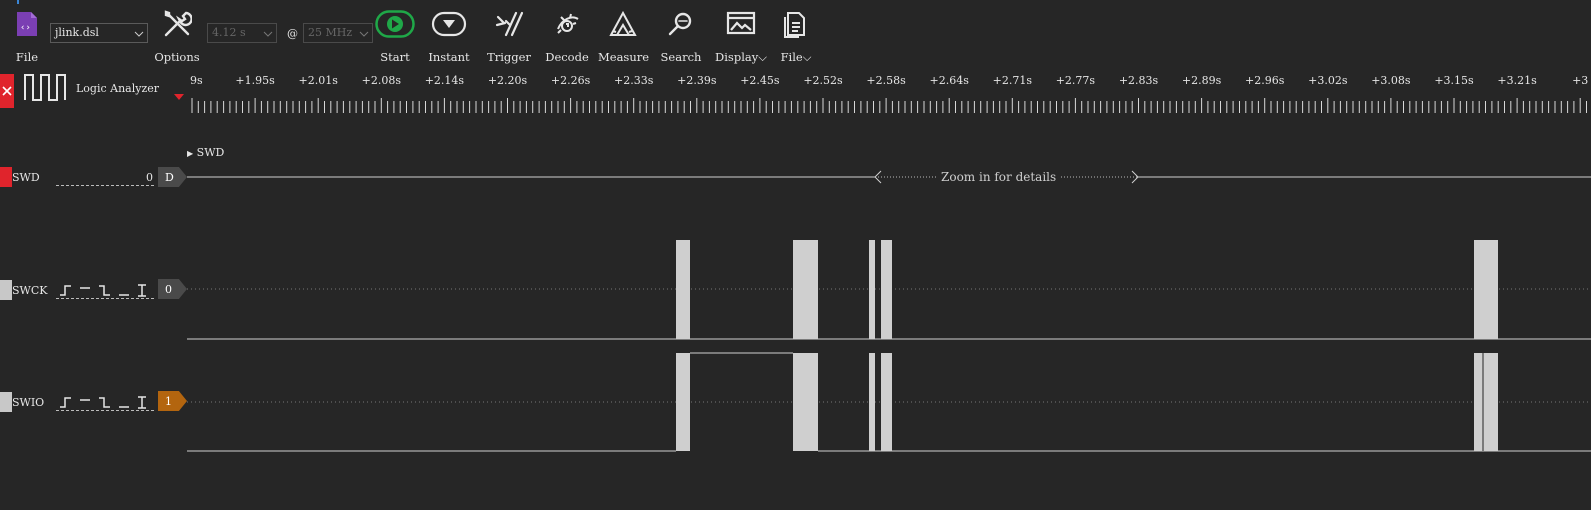  What do you see at coordinates (395, 57) in the screenshot?
I see `start-label: Start` at bounding box center [395, 57].